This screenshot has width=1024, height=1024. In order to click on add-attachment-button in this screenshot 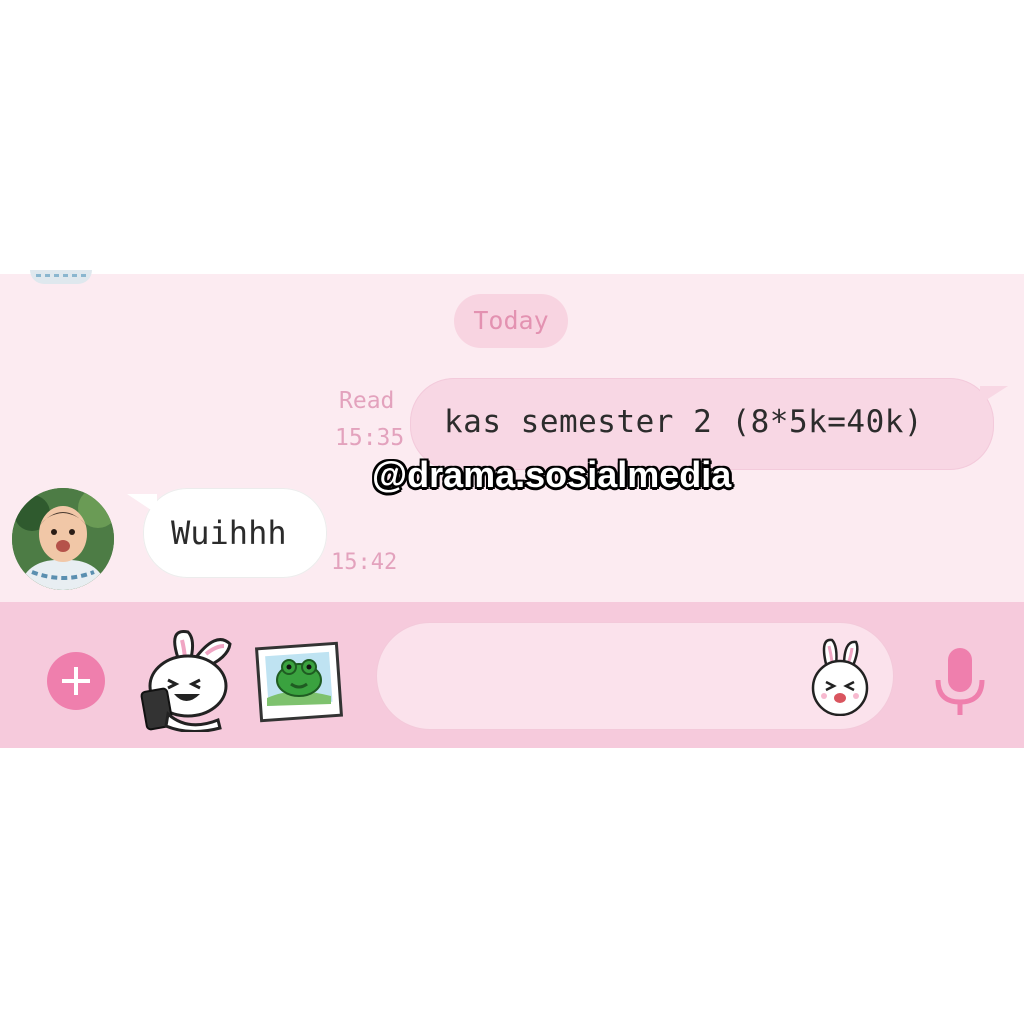, I will do `click(76, 681)`.